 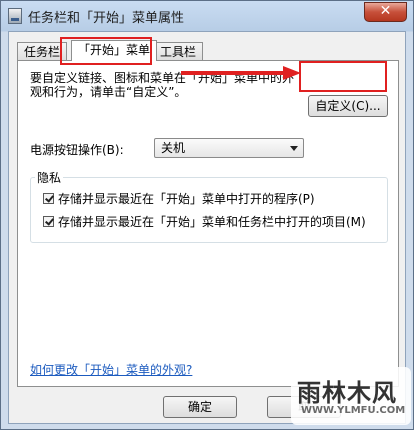 I want to click on privacy-group-title: 隐私, so click(x=49, y=177).